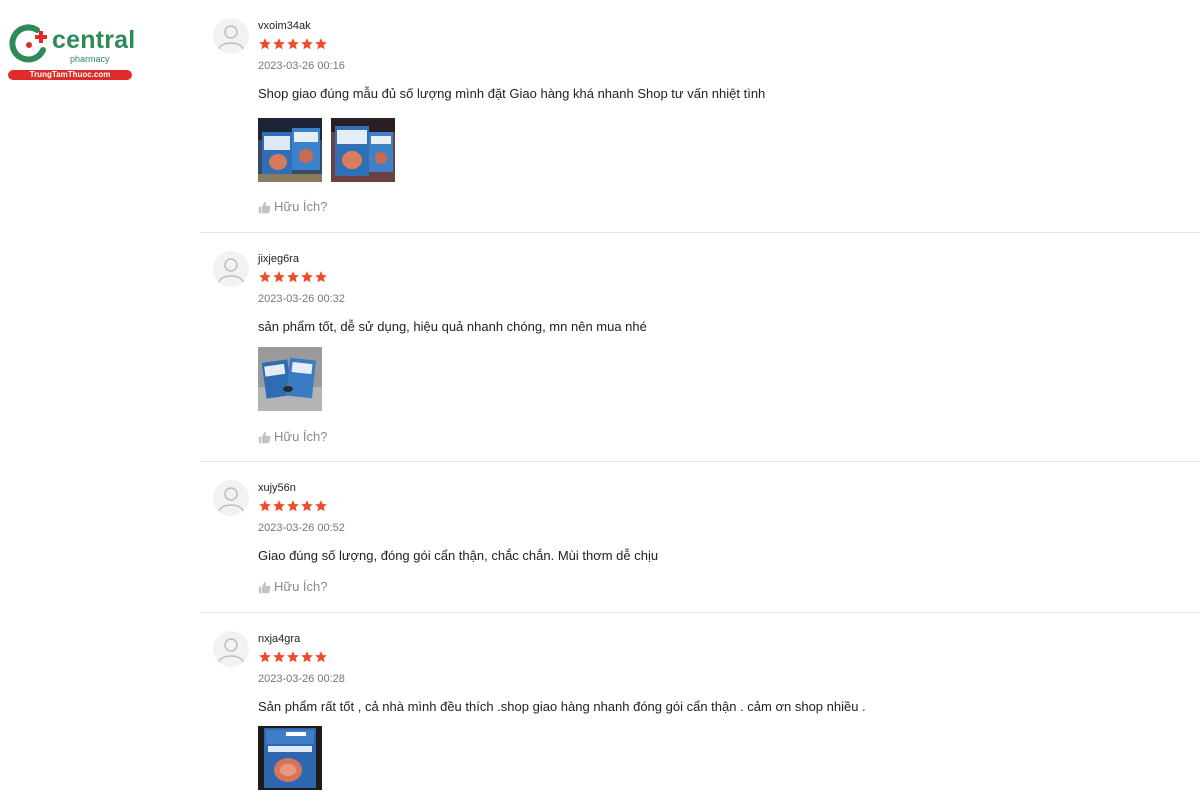 The width and height of the screenshot is (1200, 802). Describe the element at coordinates (284, 26) in the screenshot. I see `review-username: vxoim34ak` at that location.